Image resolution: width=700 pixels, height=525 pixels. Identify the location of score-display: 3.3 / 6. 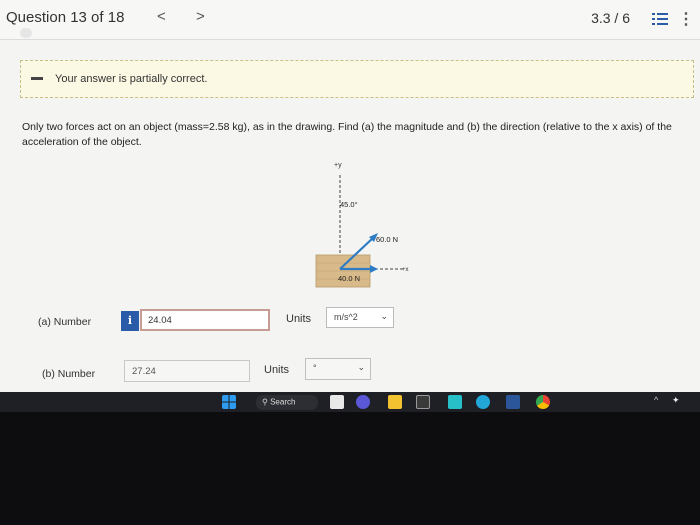
(610, 18).